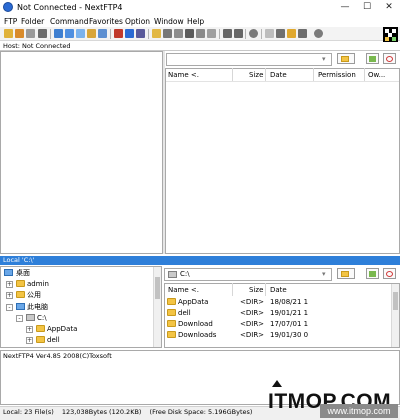 The height and width of the screenshot is (420, 400). Describe the element at coordinates (129, 33) in the screenshot. I see `download-icon` at that location.